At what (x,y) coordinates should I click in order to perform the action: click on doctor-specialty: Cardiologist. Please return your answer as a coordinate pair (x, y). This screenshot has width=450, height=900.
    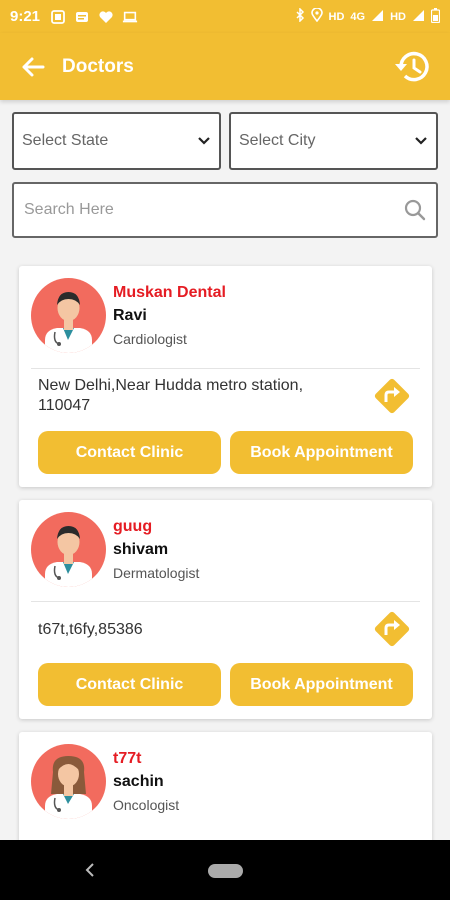
    Looking at the image, I should click on (150, 339).